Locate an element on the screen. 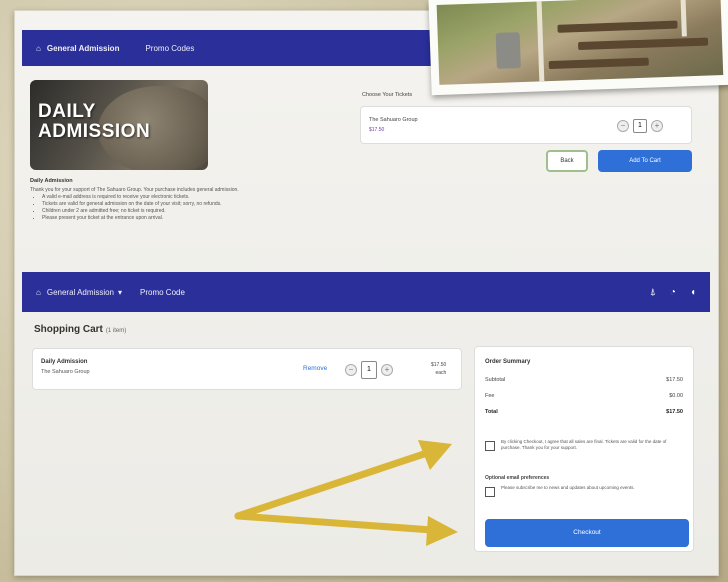 This screenshot has height=582, width=728. cart-quantity-input: 1 is located at coordinates (369, 370).